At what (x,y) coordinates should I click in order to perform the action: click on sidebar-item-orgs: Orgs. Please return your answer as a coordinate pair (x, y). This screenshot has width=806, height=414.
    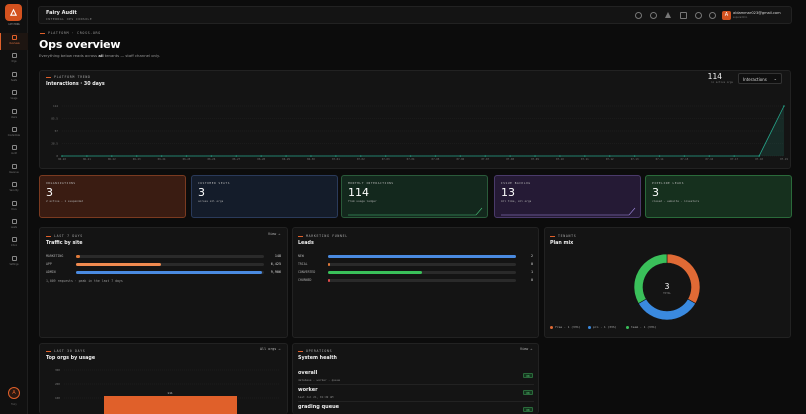
    Looking at the image, I should click on (14, 59).